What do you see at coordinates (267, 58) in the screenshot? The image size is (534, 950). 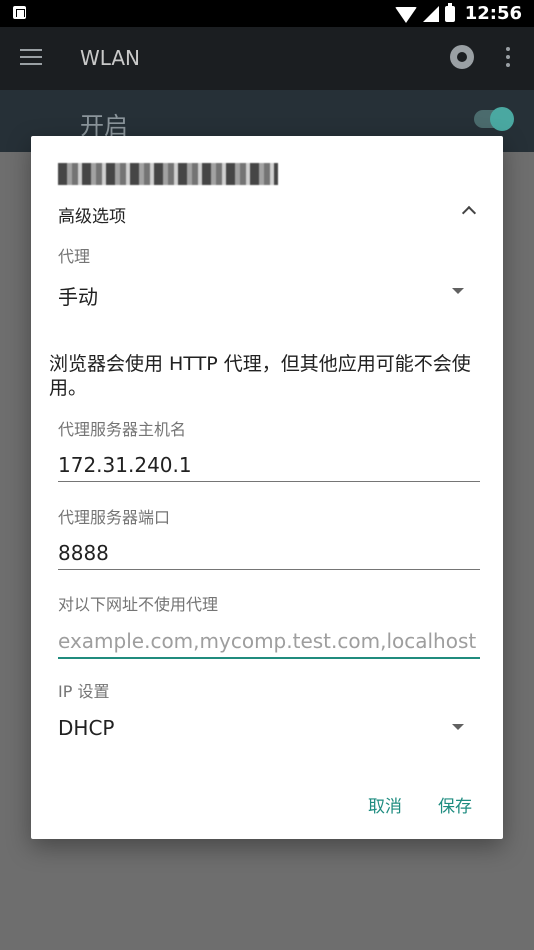 I see `app-bar: WLAN` at bounding box center [267, 58].